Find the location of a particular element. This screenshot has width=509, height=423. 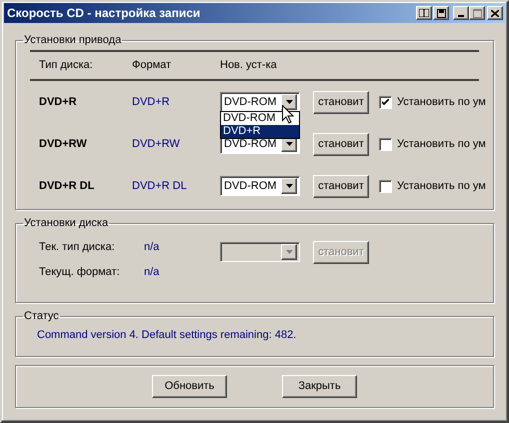

column-header: Нов. уст-ка is located at coordinates (248, 66).